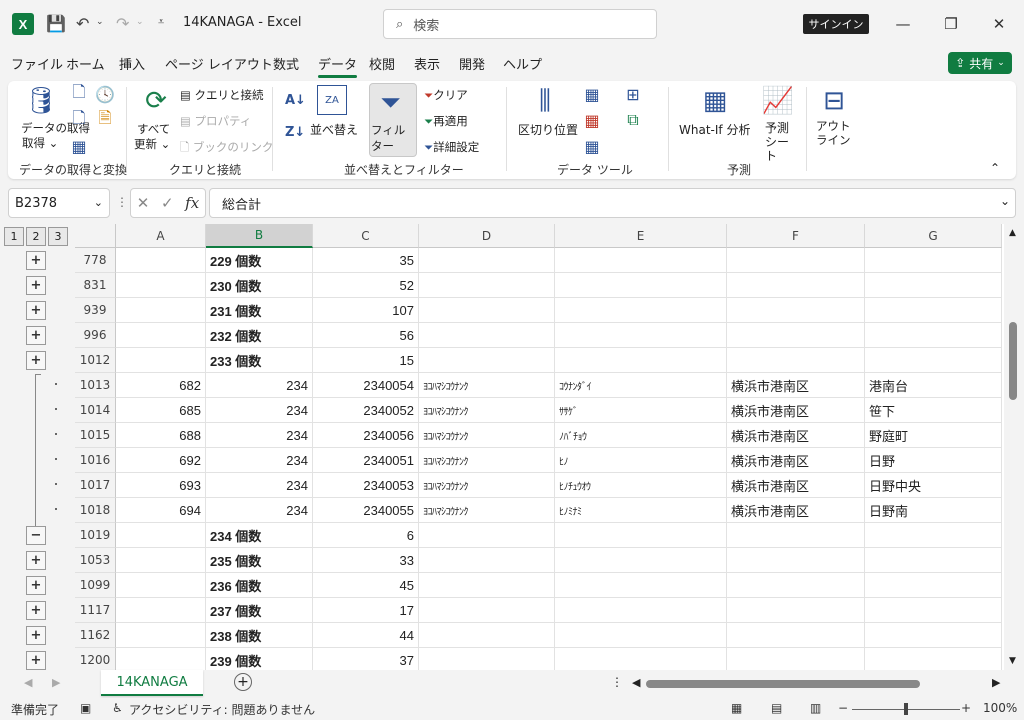  I want to click on page-layout-view-icon: ▤, so click(776, 708).